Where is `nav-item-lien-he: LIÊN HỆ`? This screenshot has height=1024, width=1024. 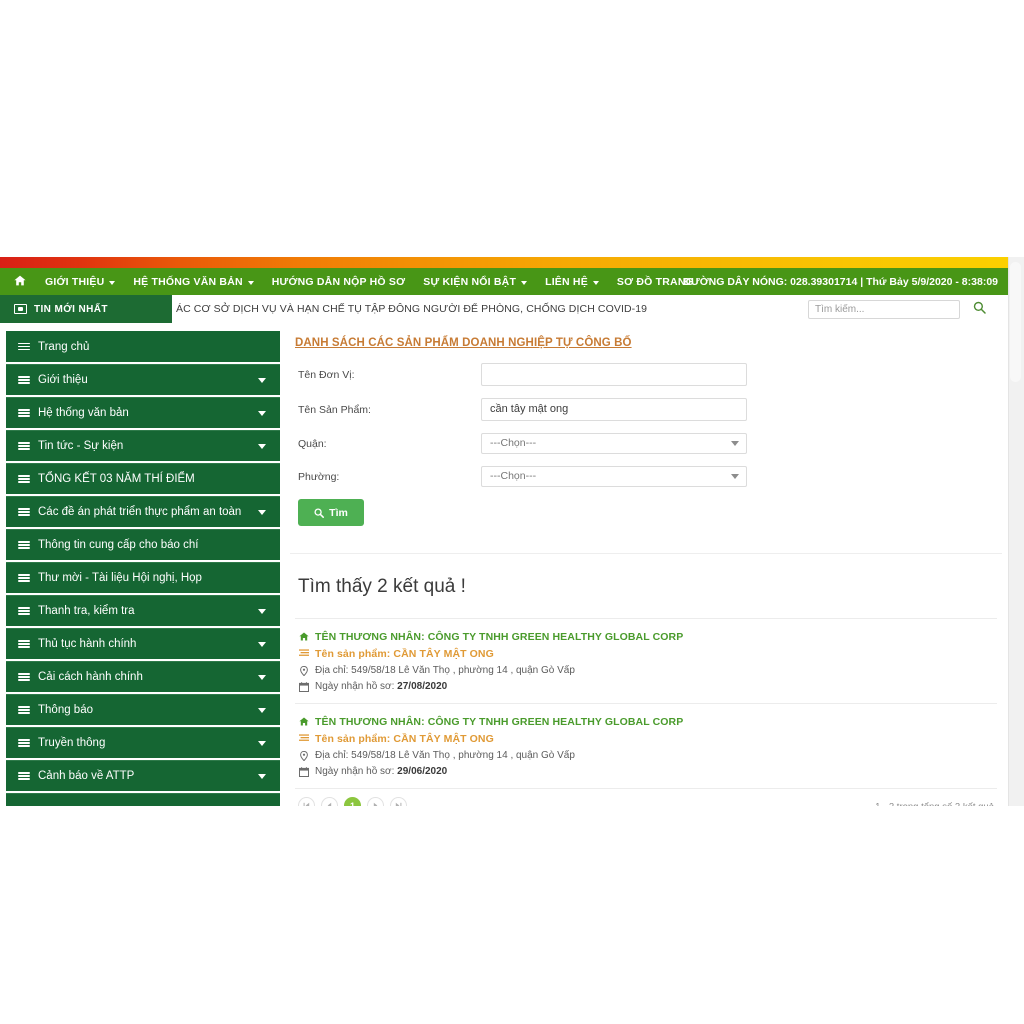 nav-item-lien-he: LIÊN HỆ is located at coordinates (572, 281).